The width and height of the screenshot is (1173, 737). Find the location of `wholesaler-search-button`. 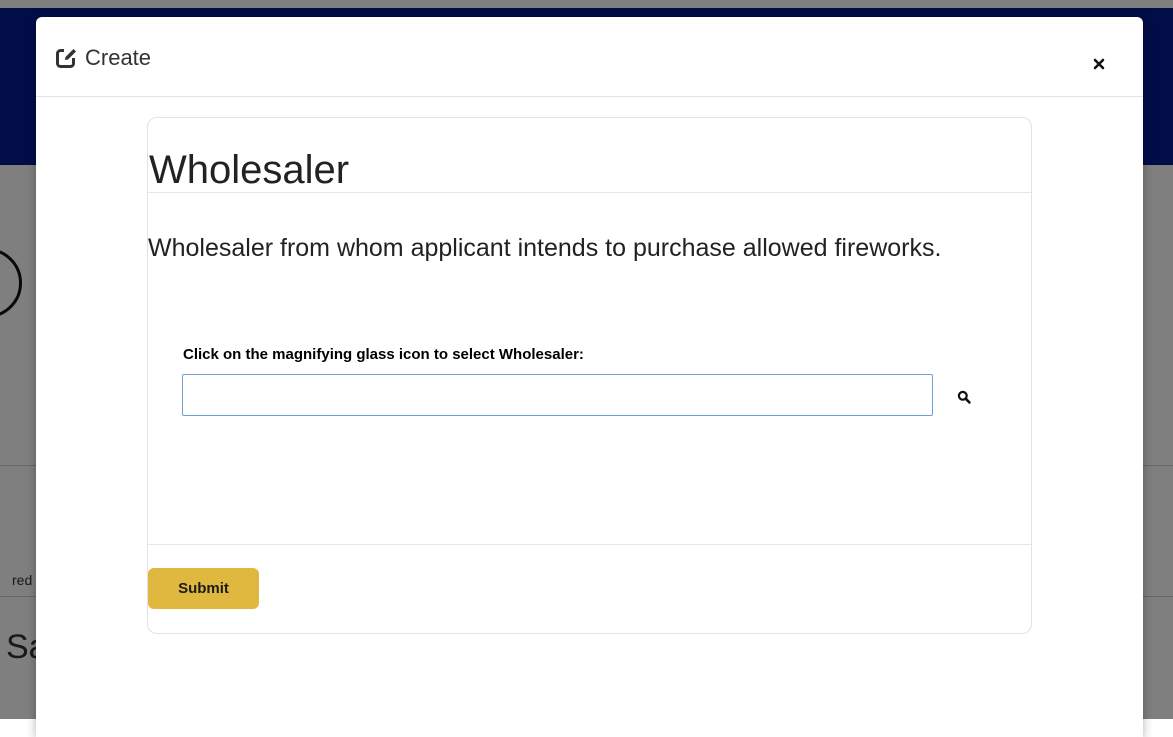

wholesaler-search-button is located at coordinates (964, 397).